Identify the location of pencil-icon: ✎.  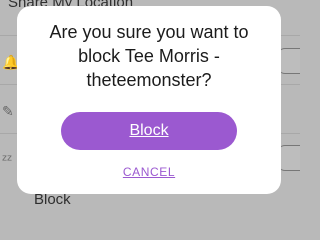
(8, 111).